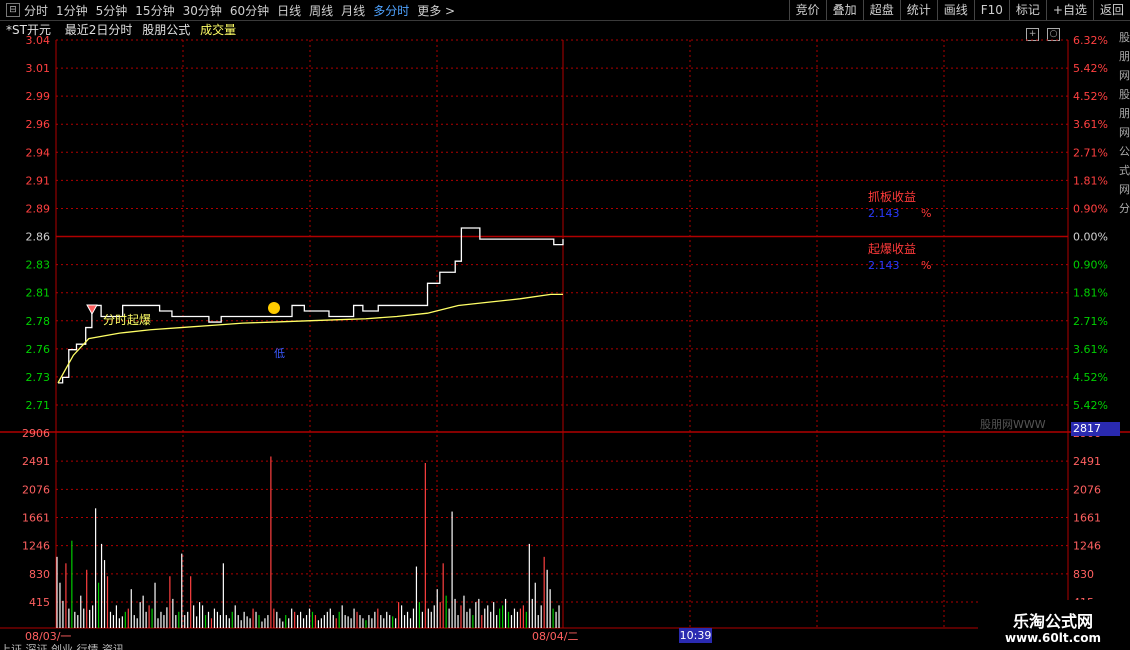  What do you see at coordinates (555, 636) in the screenshot?
I see `date-label-day2: 08/04/二` at bounding box center [555, 636].